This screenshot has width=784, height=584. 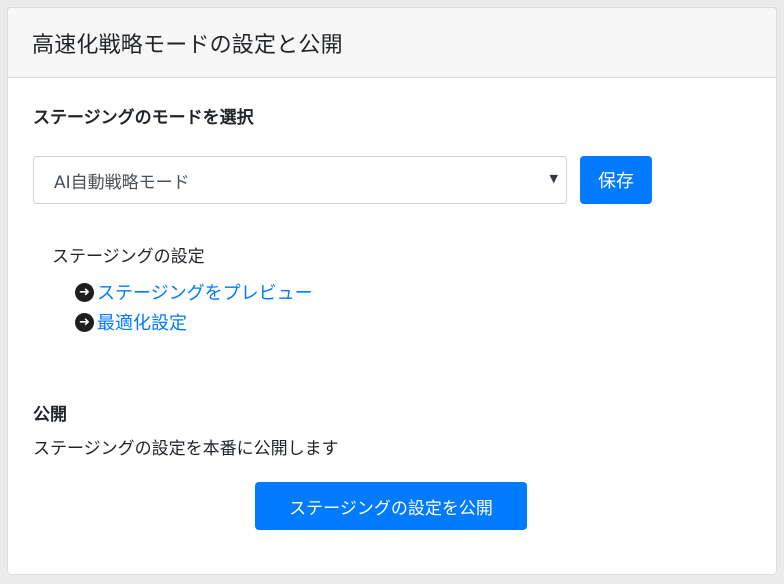 What do you see at coordinates (392, 43) in the screenshot?
I see `card-header: 高速化戦略モードの設定と公開` at bounding box center [392, 43].